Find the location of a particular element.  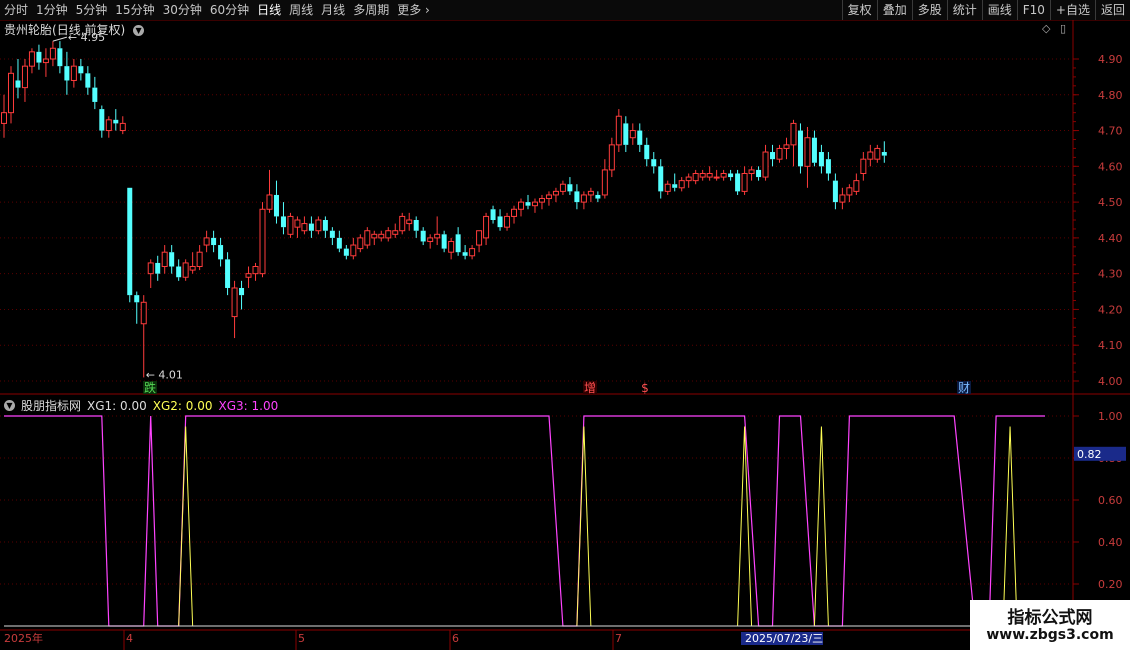

price-tick-label: 4.70 is located at coordinates (1110, 131).